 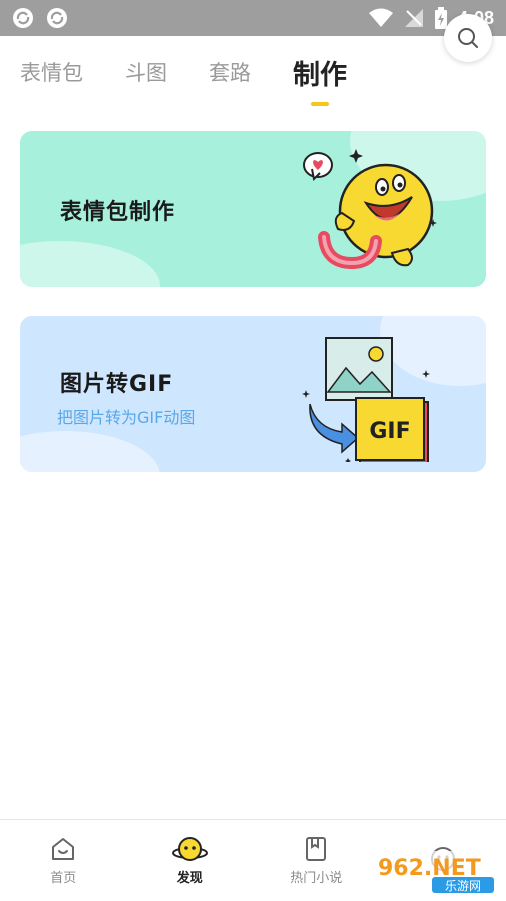 I want to click on tab-make: 制作, so click(x=320, y=72).